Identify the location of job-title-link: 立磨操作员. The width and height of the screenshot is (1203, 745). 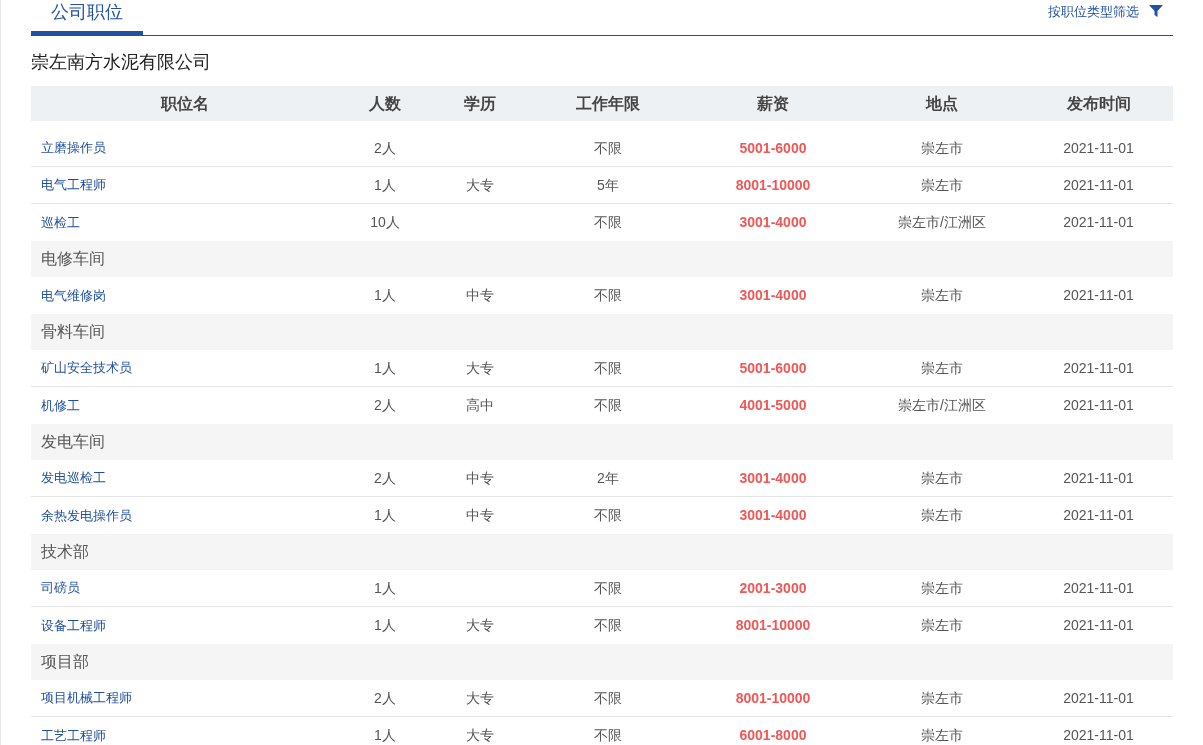
(73, 148).